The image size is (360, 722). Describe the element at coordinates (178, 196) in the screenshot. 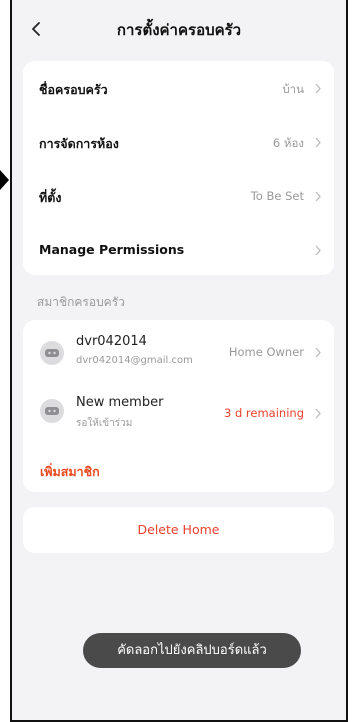

I see `row-location: ที่ตั้ง To Be Set` at that location.